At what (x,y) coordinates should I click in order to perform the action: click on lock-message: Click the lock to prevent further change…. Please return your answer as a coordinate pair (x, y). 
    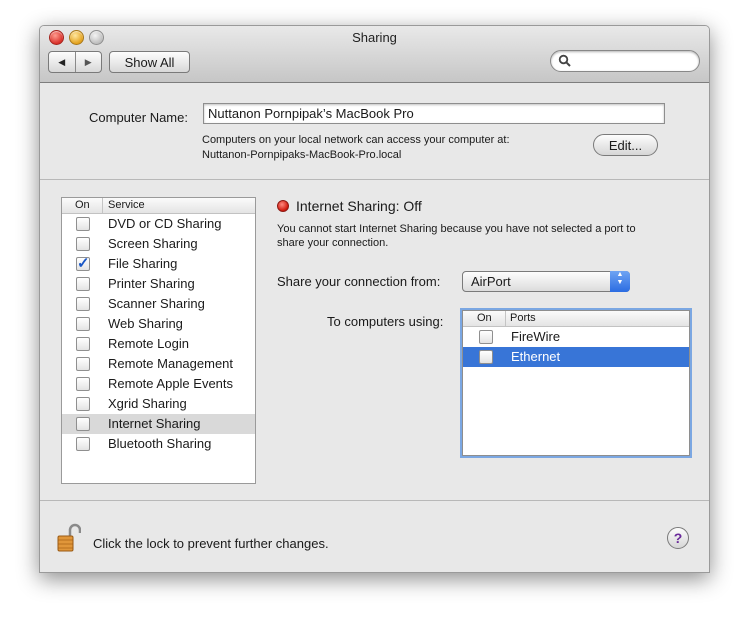
    Looking at the image, I should click on (211, 543).